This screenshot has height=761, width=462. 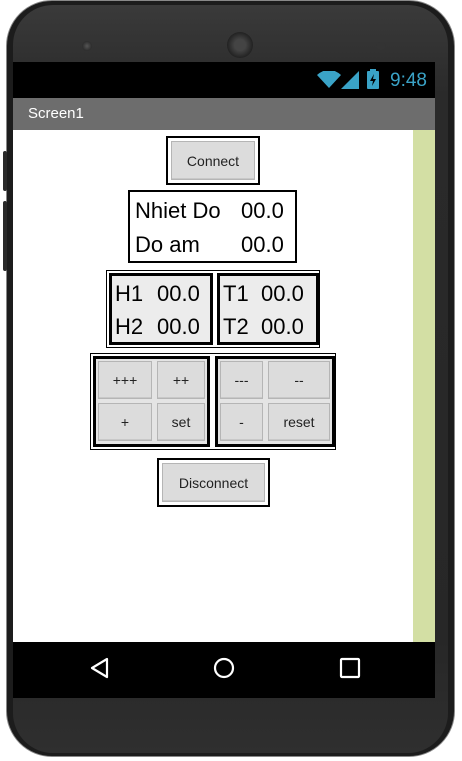 I want to click on navigation-bar, so click(x=224, y=670).